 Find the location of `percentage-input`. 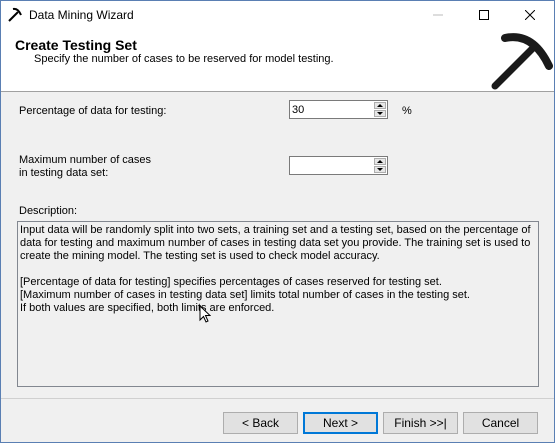

percentage-input is located at coordinates (332, 109).